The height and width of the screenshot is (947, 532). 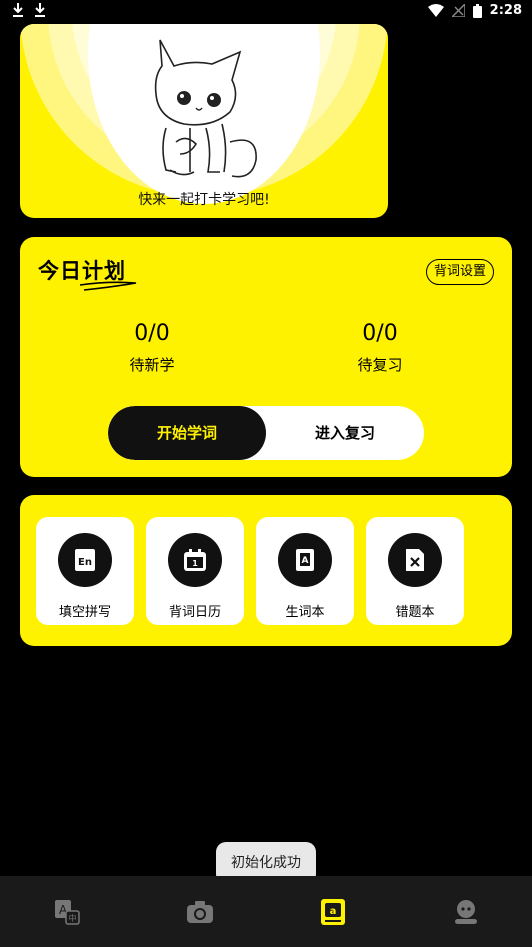 What do you see at coordinates (152, 365) in the screenshot?
I see `new-words-label: 待新学` at bounding box center [152, 365].